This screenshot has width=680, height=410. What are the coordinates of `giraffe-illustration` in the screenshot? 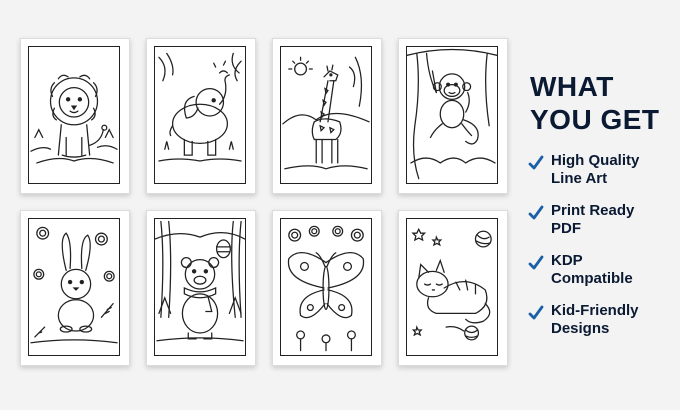 It's located at (326, 115).